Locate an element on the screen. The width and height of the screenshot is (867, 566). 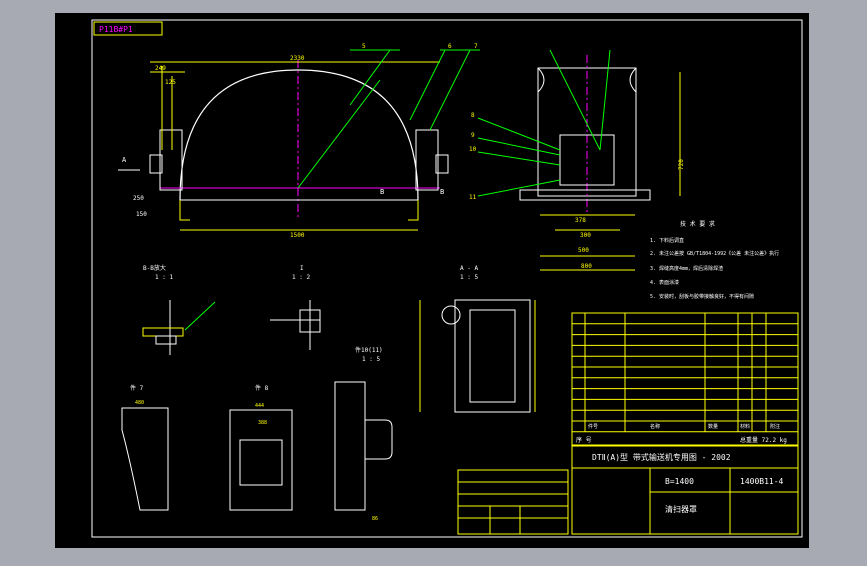
part11-label: 件10(11) is located at coordinates (369, 350).